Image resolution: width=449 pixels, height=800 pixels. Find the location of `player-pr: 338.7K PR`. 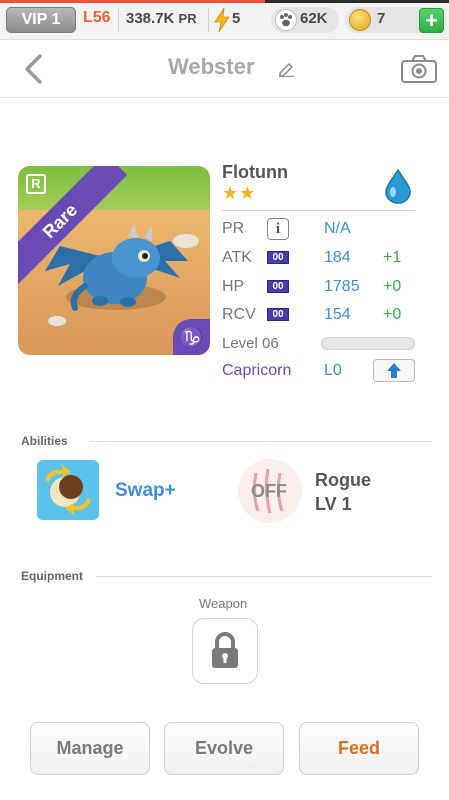

player-pr: 338.7K PR is located at coordinates (161, 18).